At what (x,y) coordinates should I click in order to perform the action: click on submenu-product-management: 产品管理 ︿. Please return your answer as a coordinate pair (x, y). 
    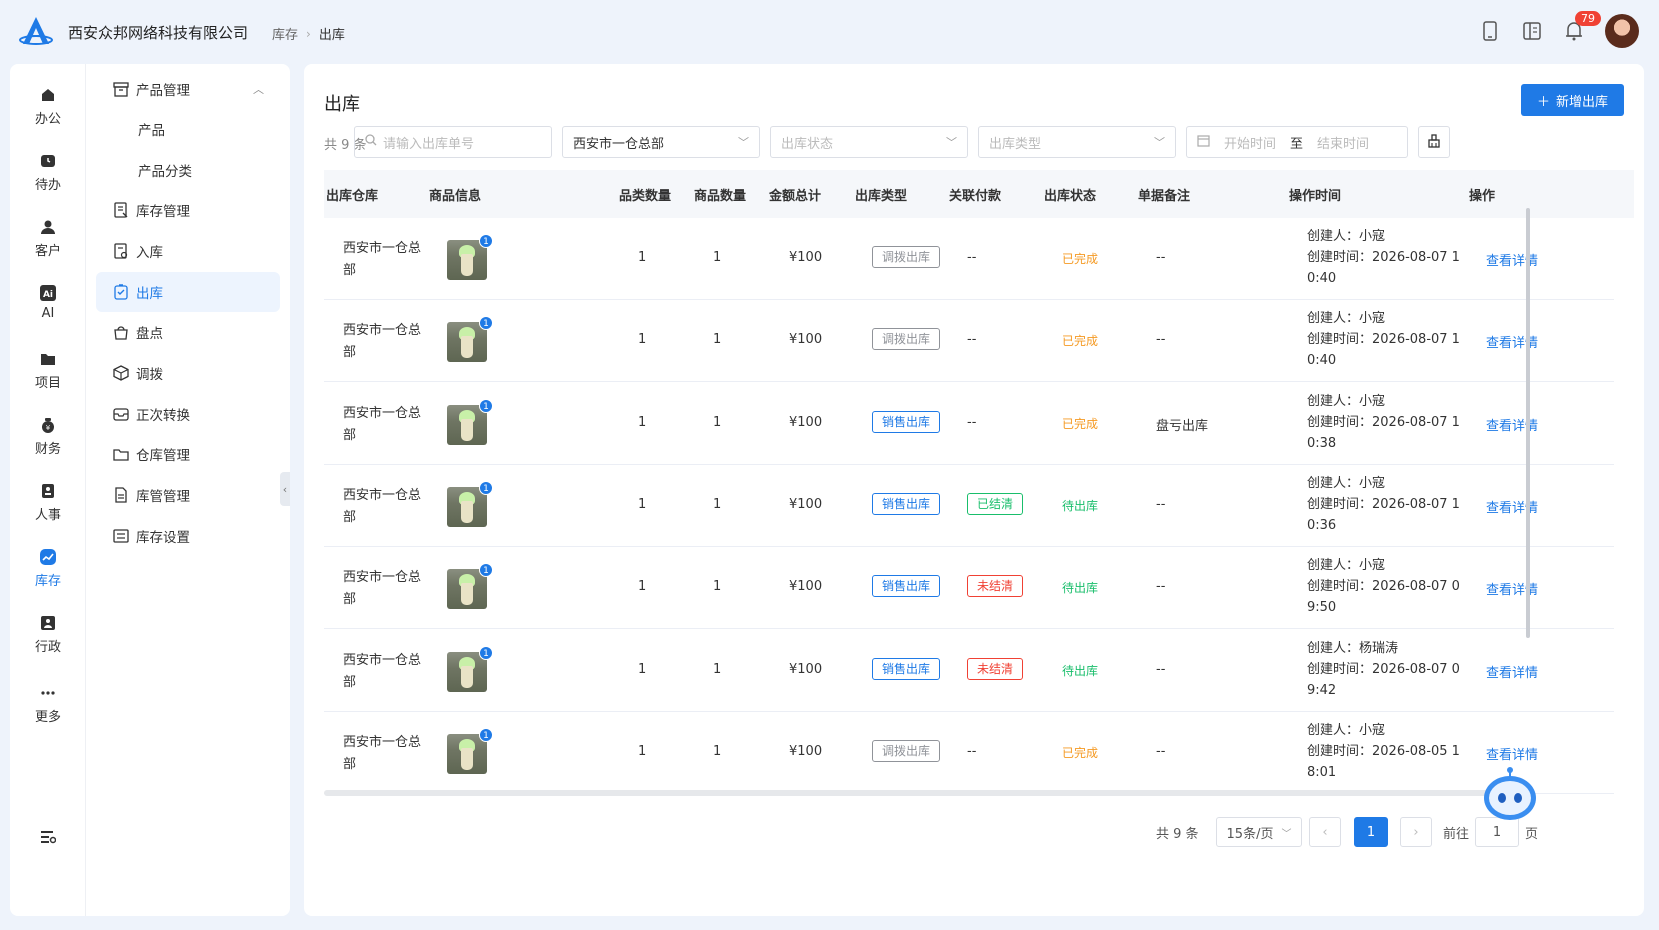
    Looking at the image, I should click on (188, 89).